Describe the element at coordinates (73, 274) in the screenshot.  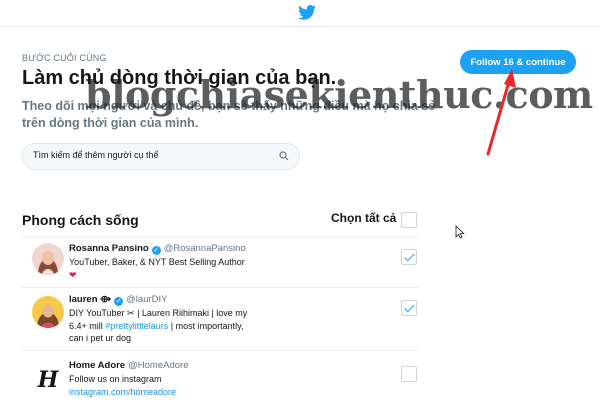
I see `heart-icon: ❤` at that location.